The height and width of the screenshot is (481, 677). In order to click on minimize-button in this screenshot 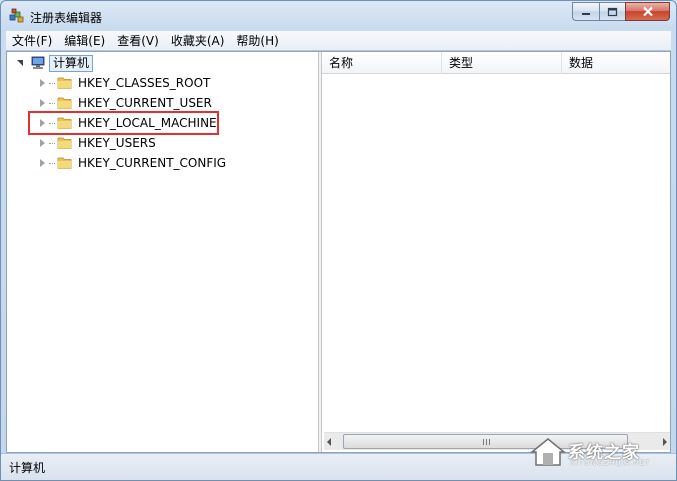, I will do `click(585, 11)`.